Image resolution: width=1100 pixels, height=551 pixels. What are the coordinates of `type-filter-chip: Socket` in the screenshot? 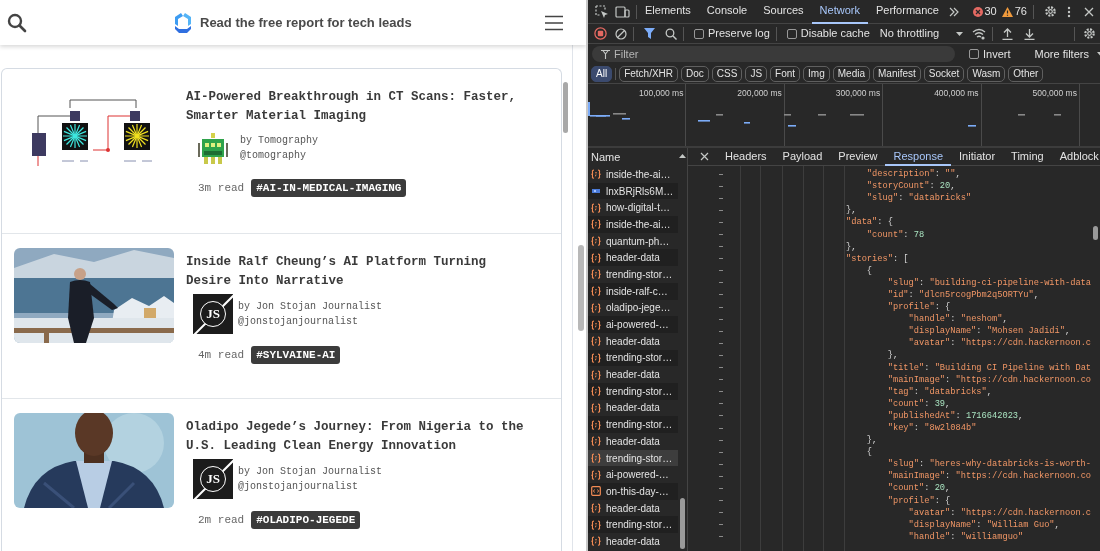 It's located at (944, 73).